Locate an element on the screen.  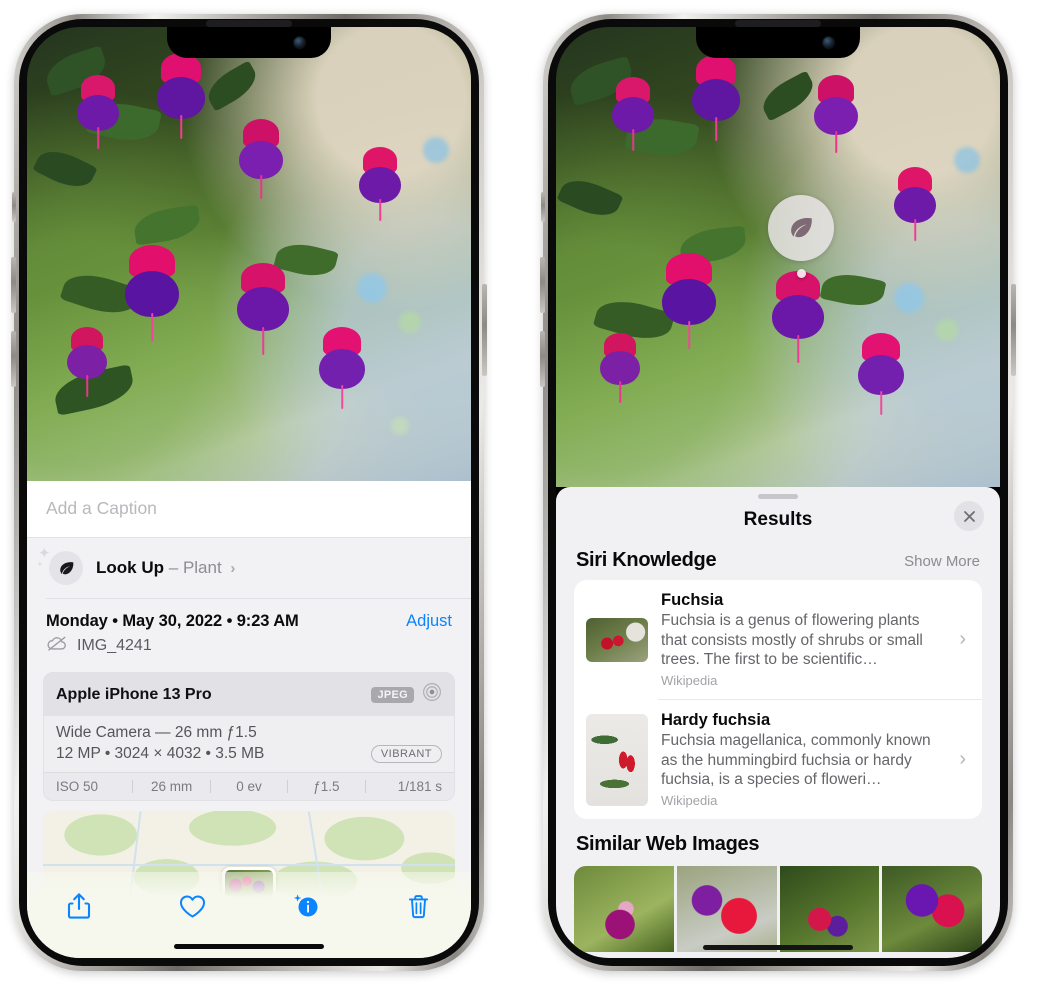
exif-focal: 26 mm is located at coordinates (171, 786).